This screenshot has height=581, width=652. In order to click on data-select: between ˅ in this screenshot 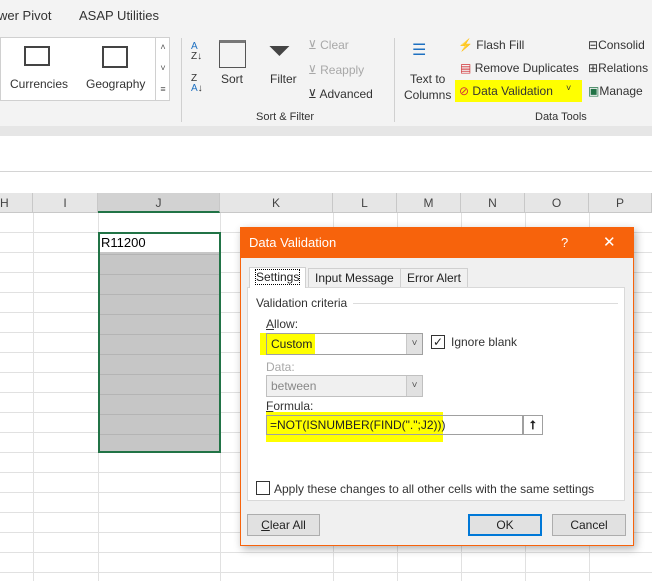, I will do `click(344, 386)`.